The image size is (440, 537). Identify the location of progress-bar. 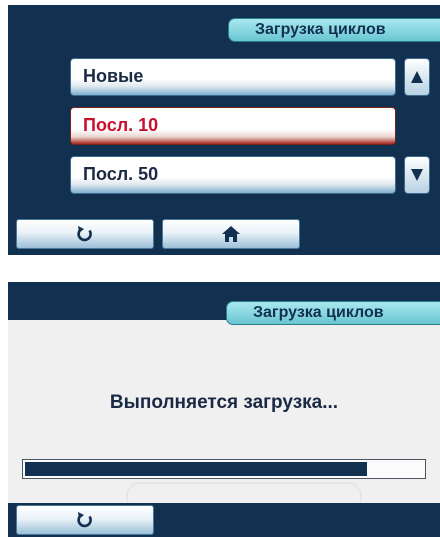
(224, 469).